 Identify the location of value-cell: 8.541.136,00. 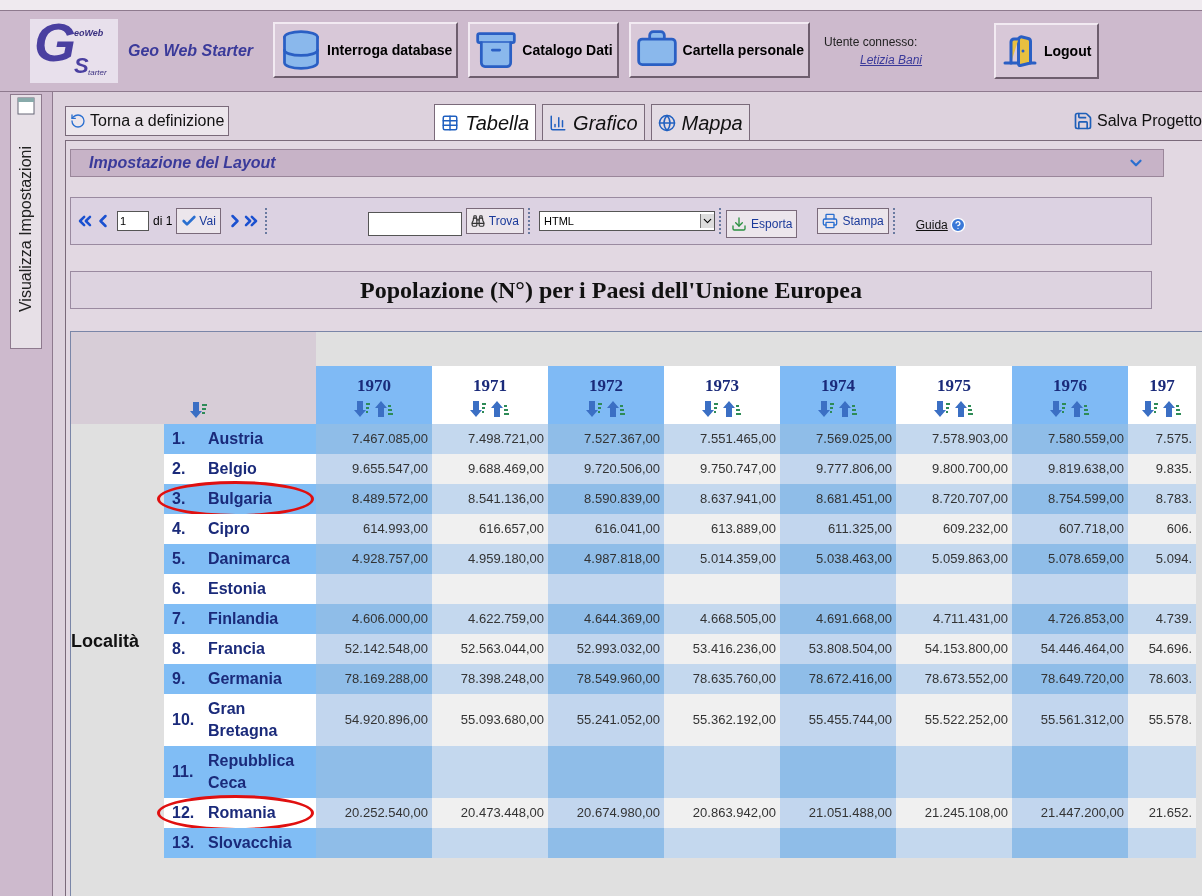
(490, 499).